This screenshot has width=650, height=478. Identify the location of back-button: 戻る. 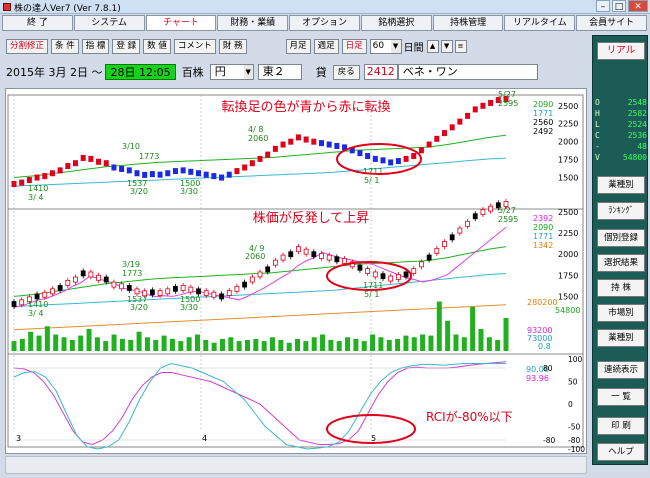
(346, 72).